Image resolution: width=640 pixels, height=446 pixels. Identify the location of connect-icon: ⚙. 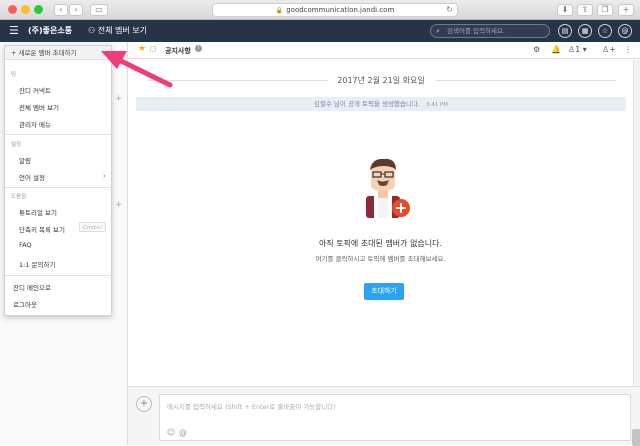
(536, 50).